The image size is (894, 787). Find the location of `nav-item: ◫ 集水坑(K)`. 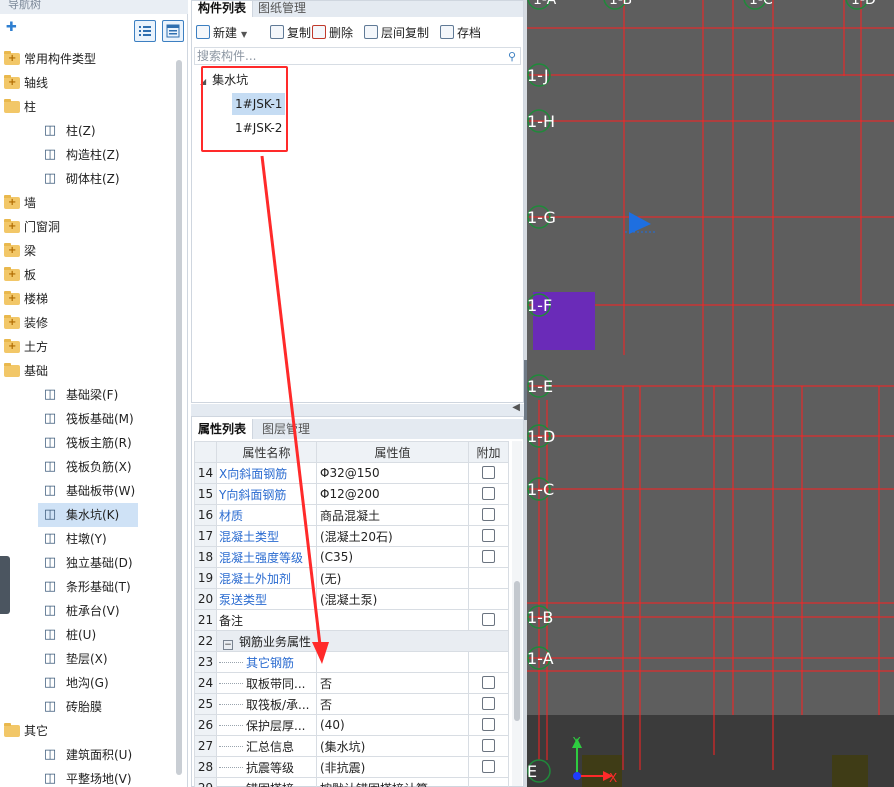

nav-item: ◫ 集水坑(K) is located at coordinates (88, 515).